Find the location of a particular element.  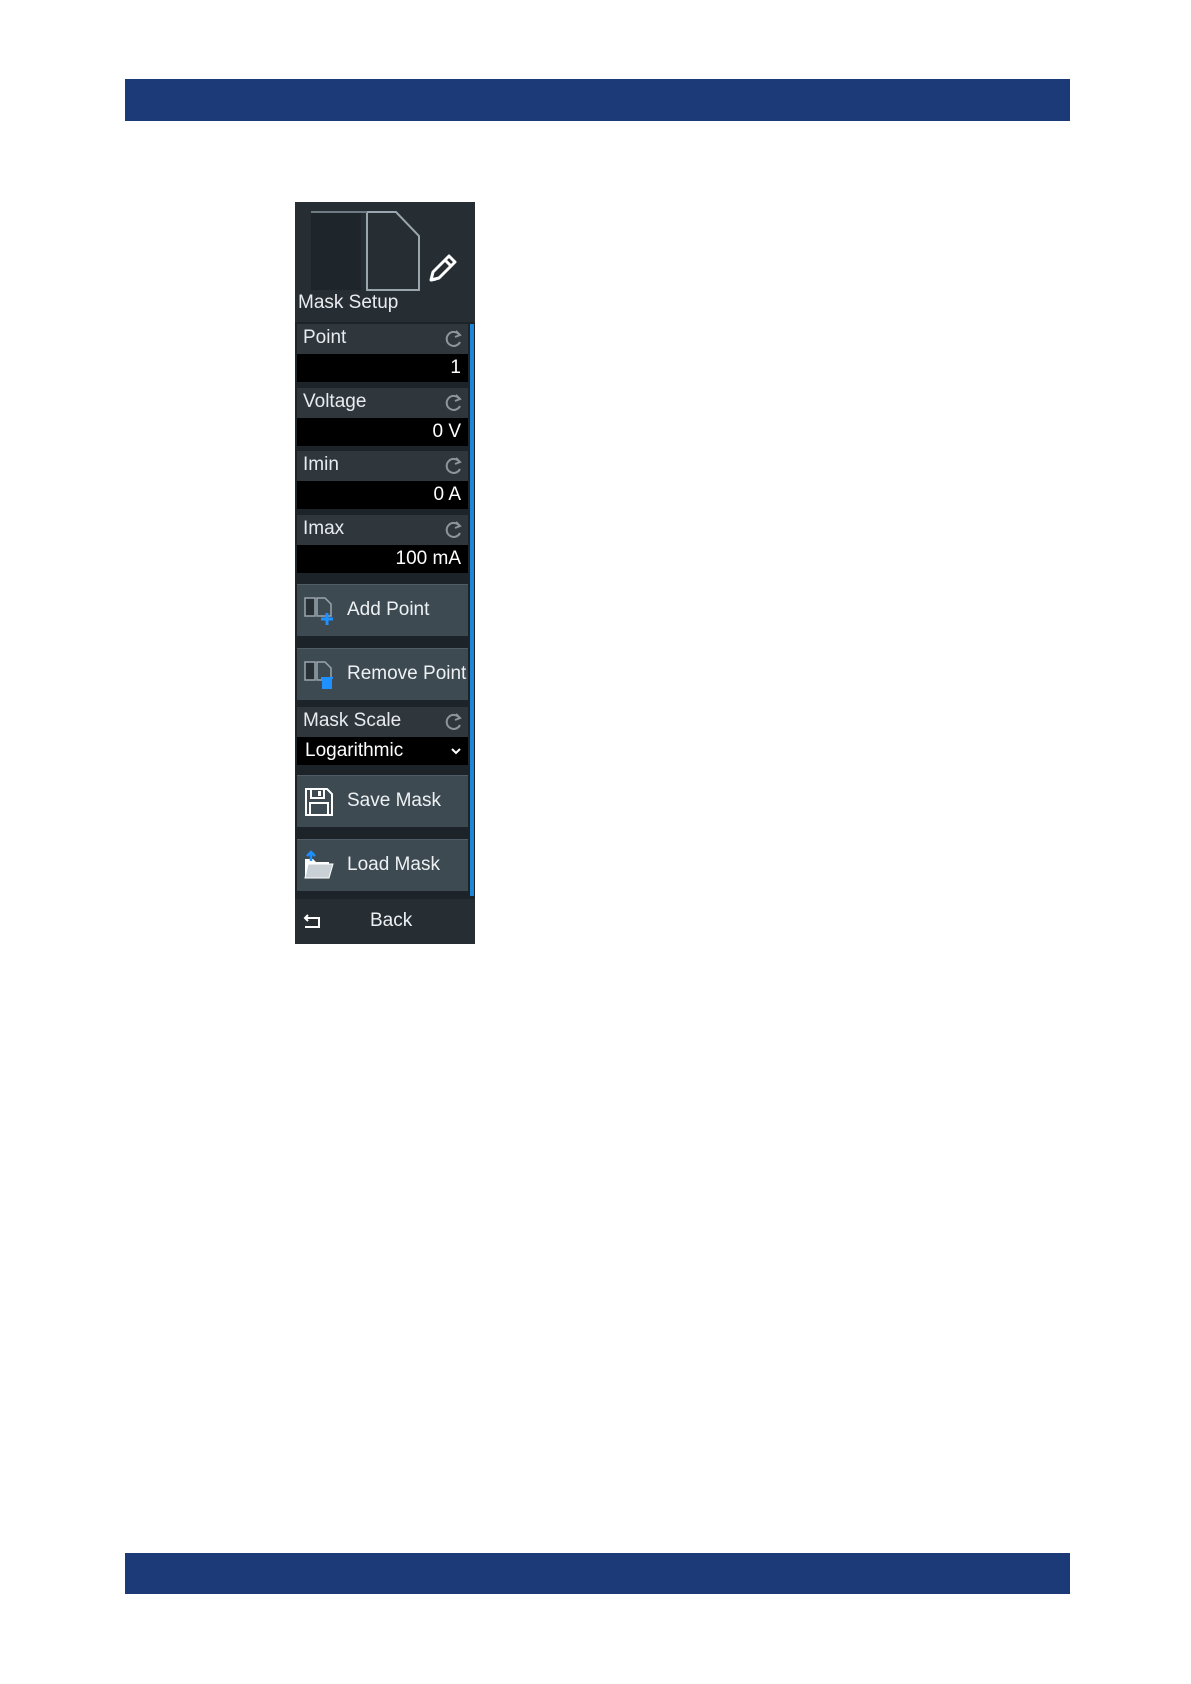

load-mask-button: Load Mask is located at coordinates (382, 865).